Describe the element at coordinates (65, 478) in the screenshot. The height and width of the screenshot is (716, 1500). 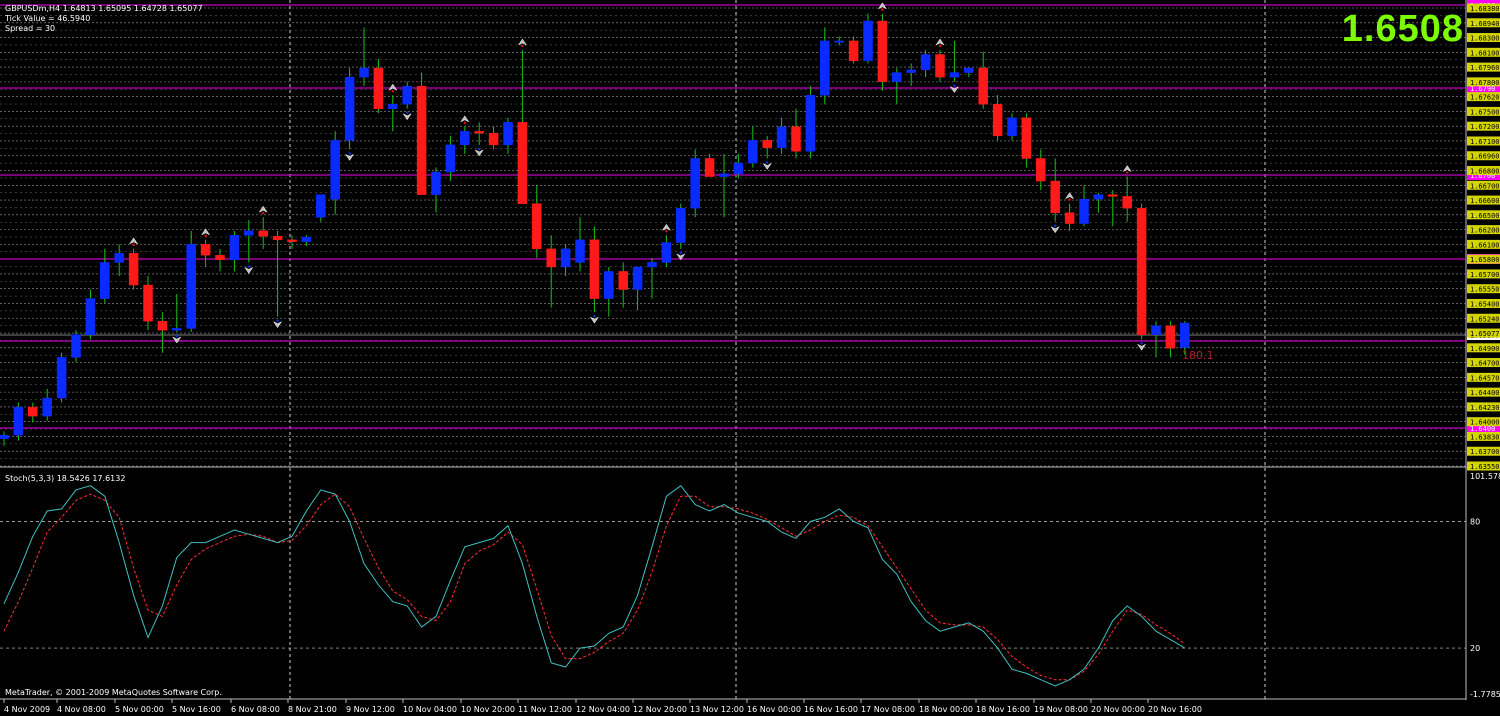
I see `stochastic-title: Stoch(5,3,3) 18.5426 17.6132` at that location.